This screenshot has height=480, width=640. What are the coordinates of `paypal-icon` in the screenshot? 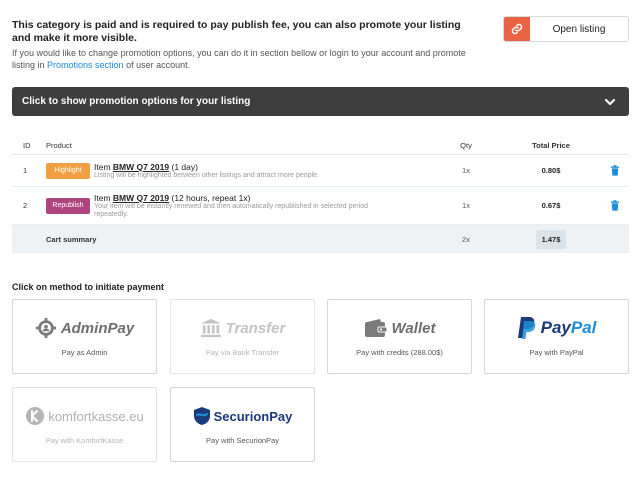 It's located at (526, 328).